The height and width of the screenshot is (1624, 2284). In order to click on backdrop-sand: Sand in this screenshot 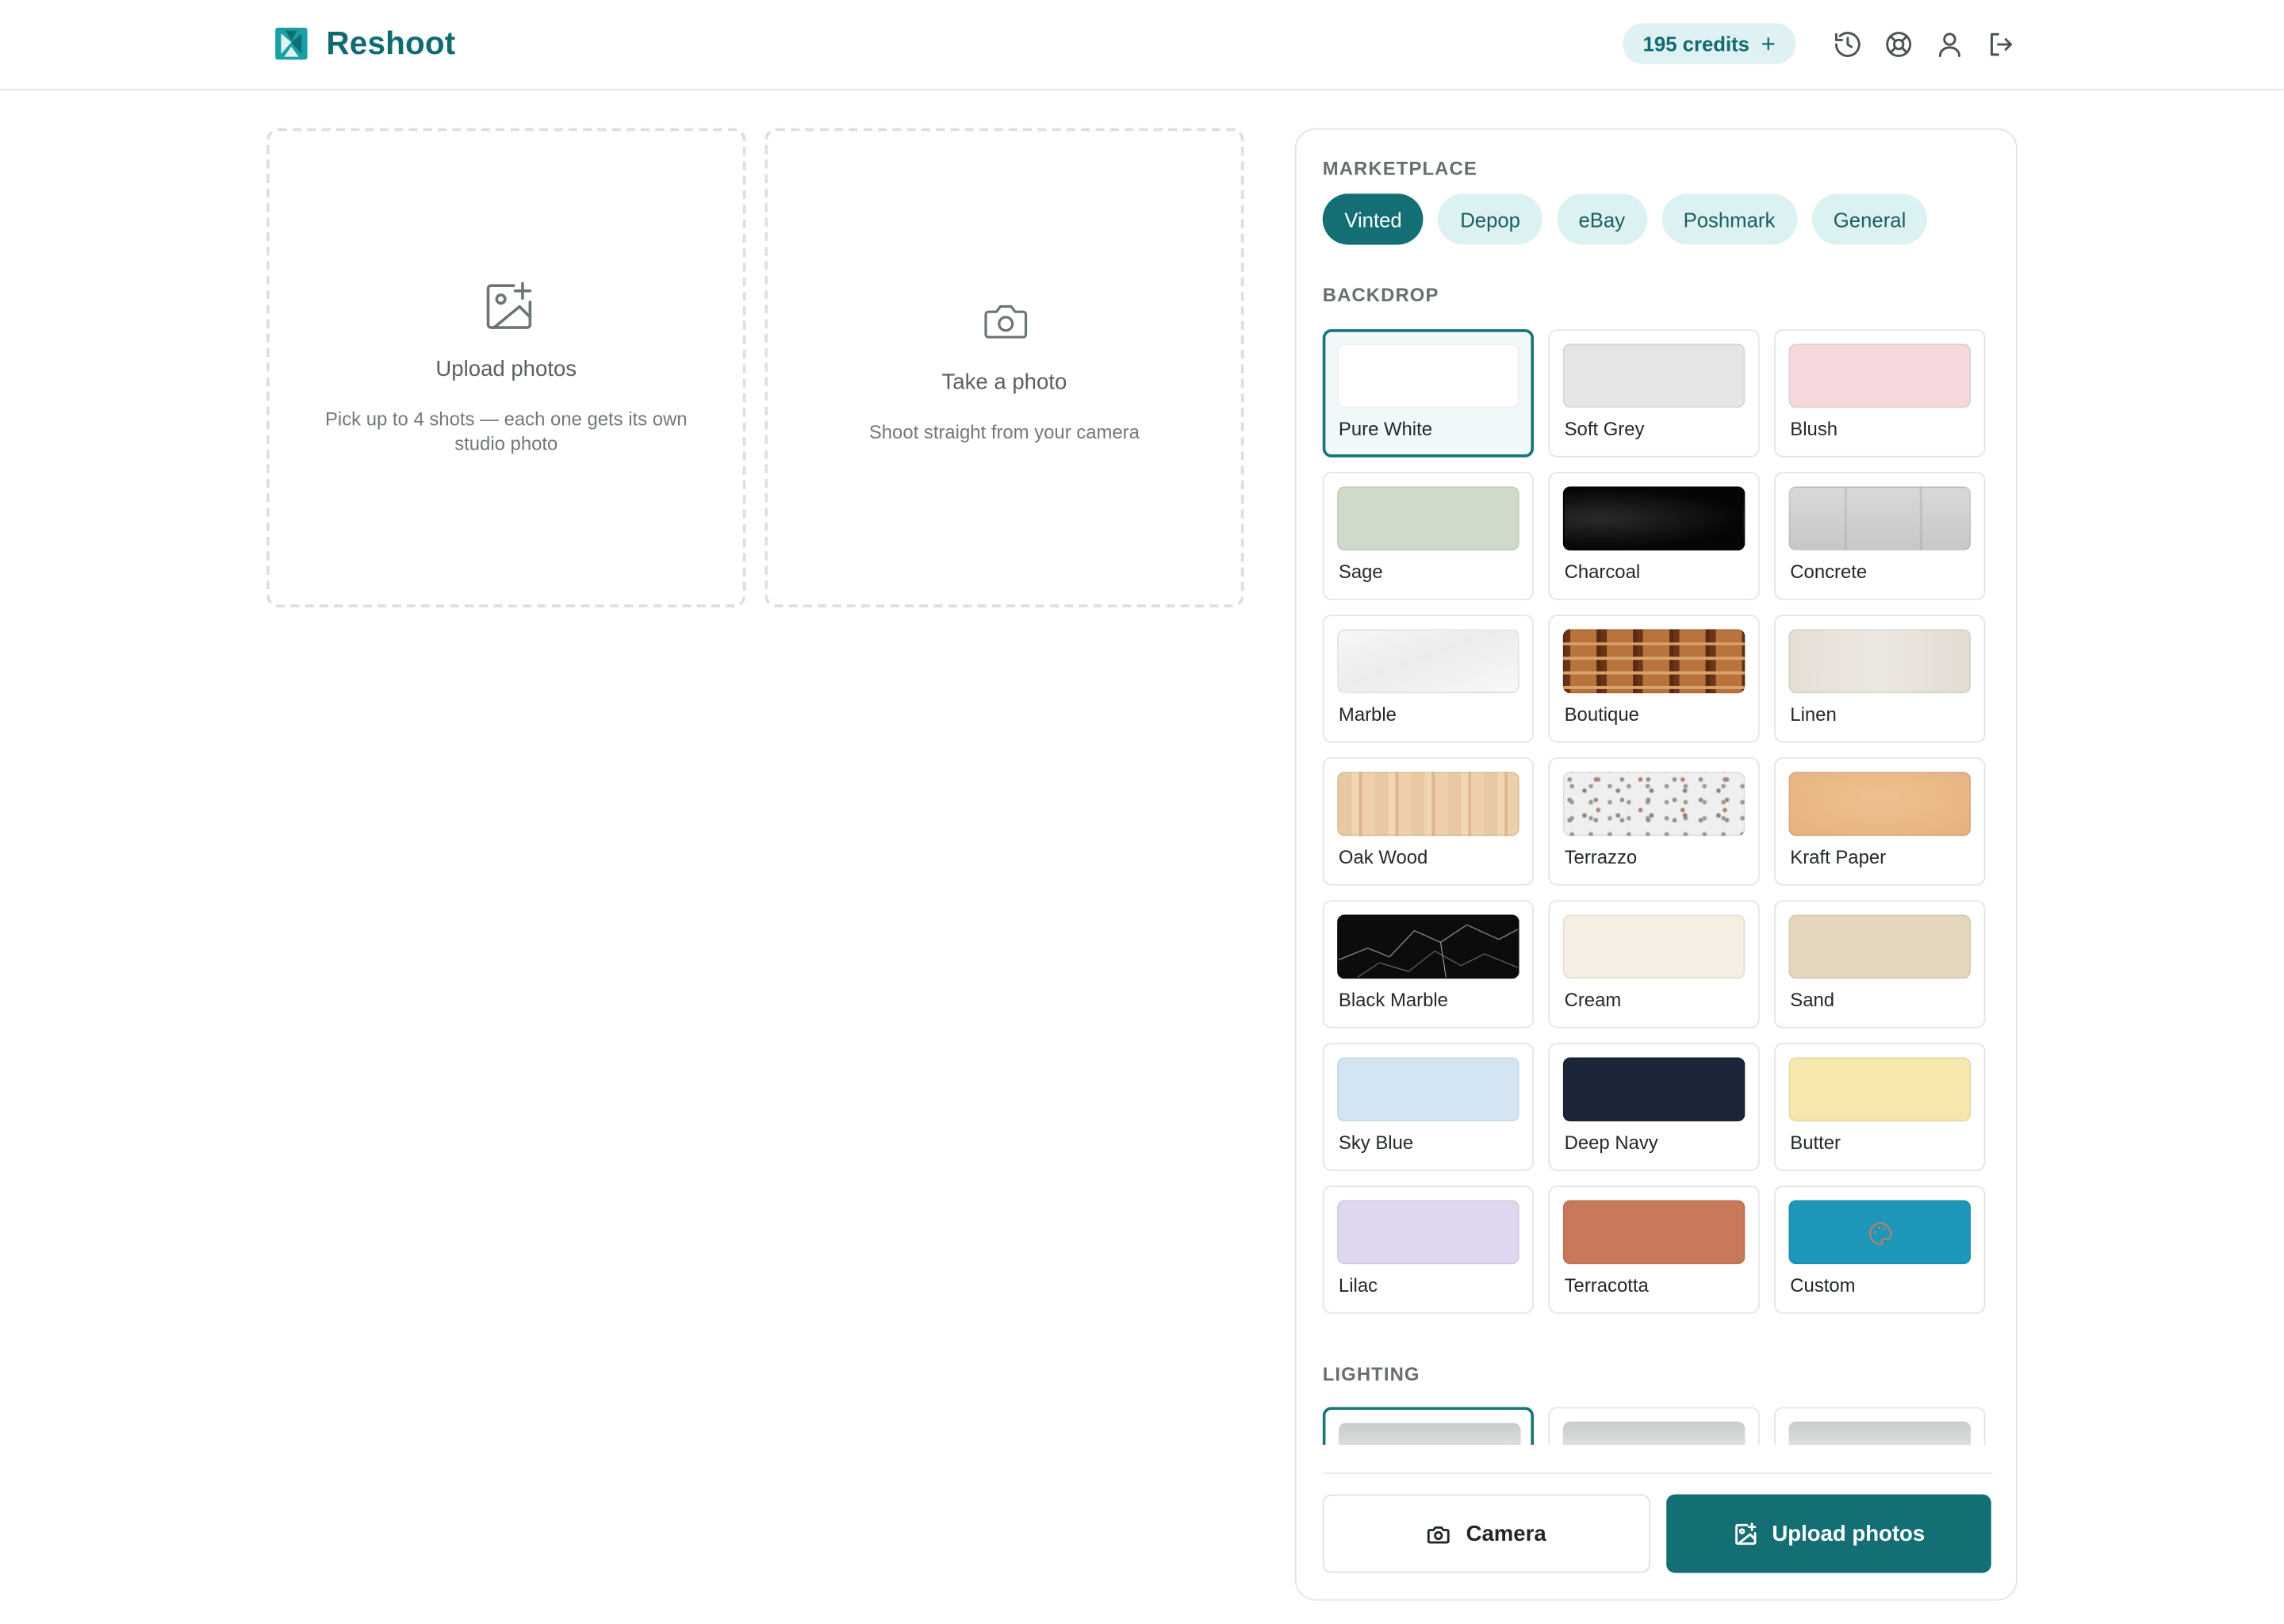, I will do `click(1880, 964)`.